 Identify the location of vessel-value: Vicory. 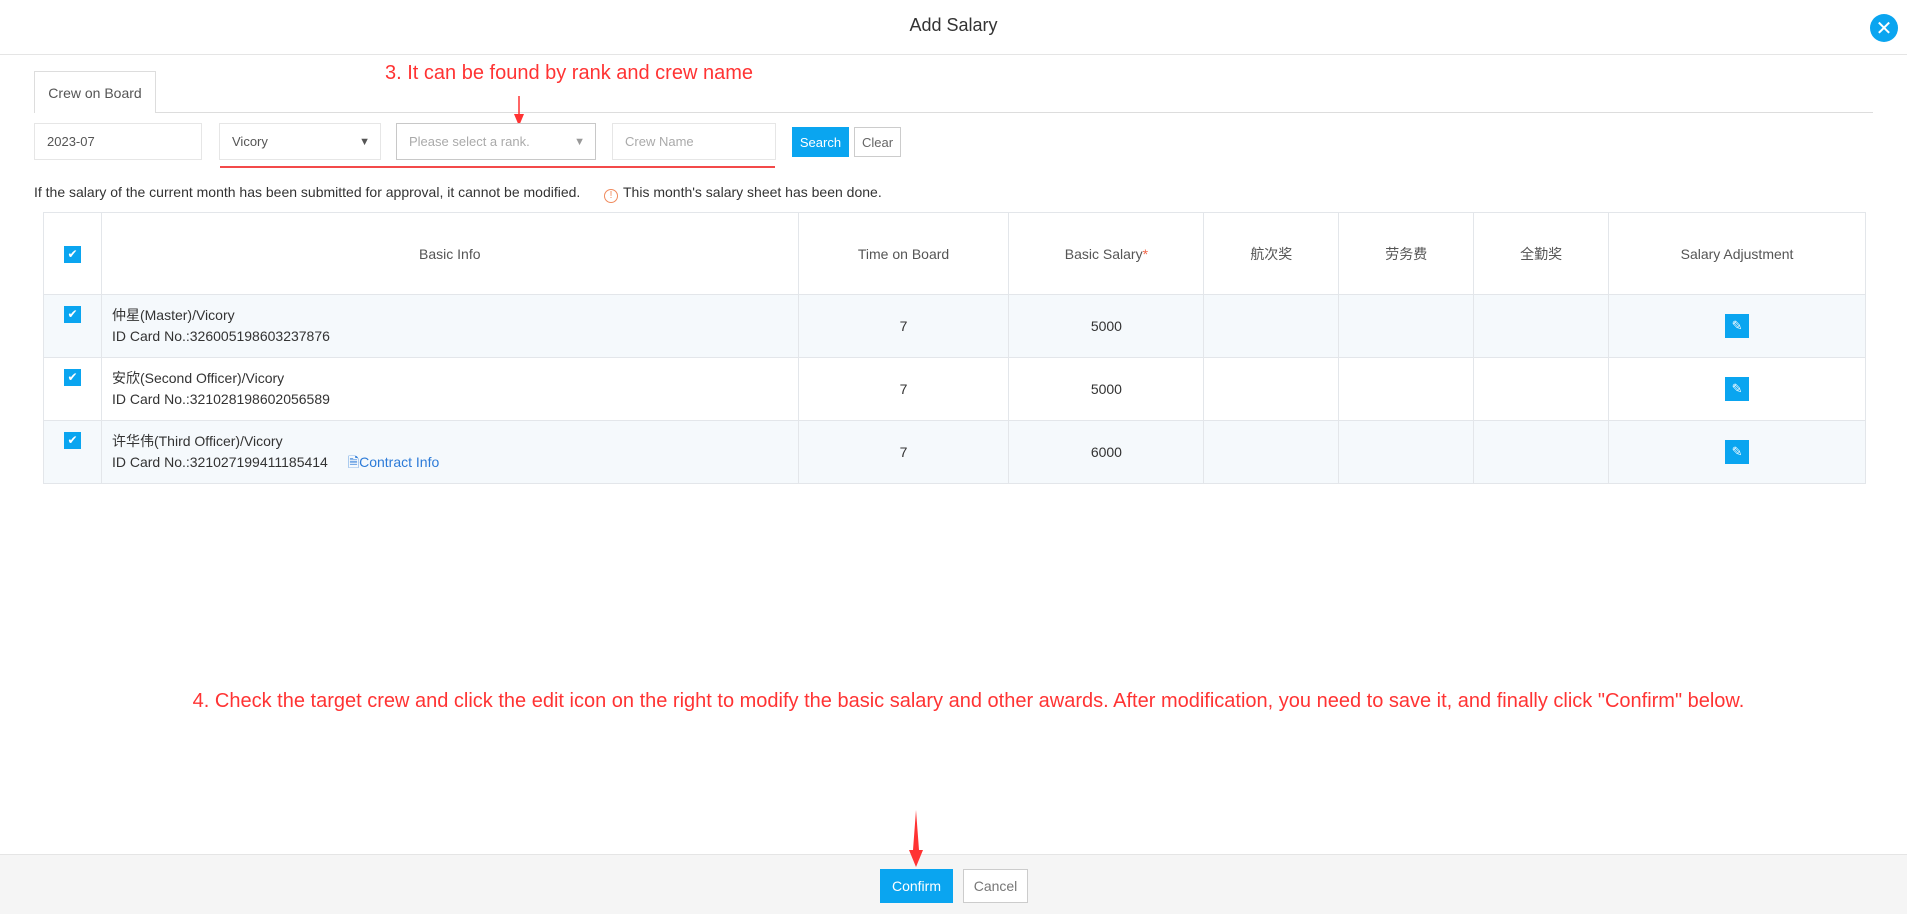
(250, 141).